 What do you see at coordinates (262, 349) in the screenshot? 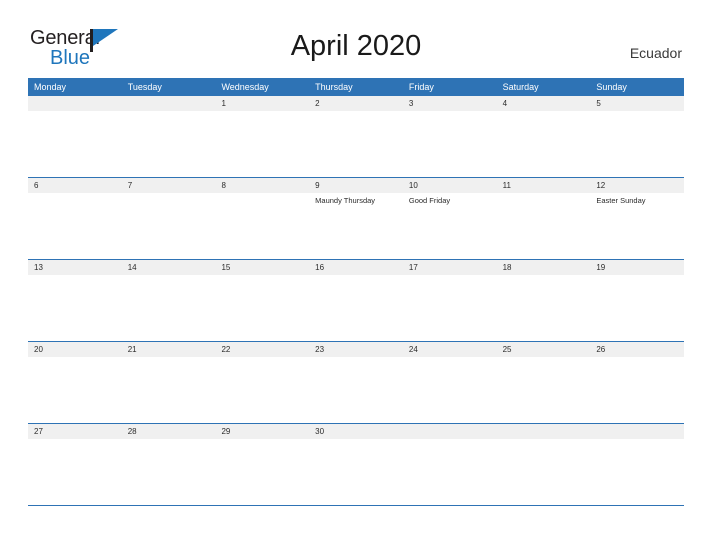
I see `day-number: 22` at bounding box center [262, 349].